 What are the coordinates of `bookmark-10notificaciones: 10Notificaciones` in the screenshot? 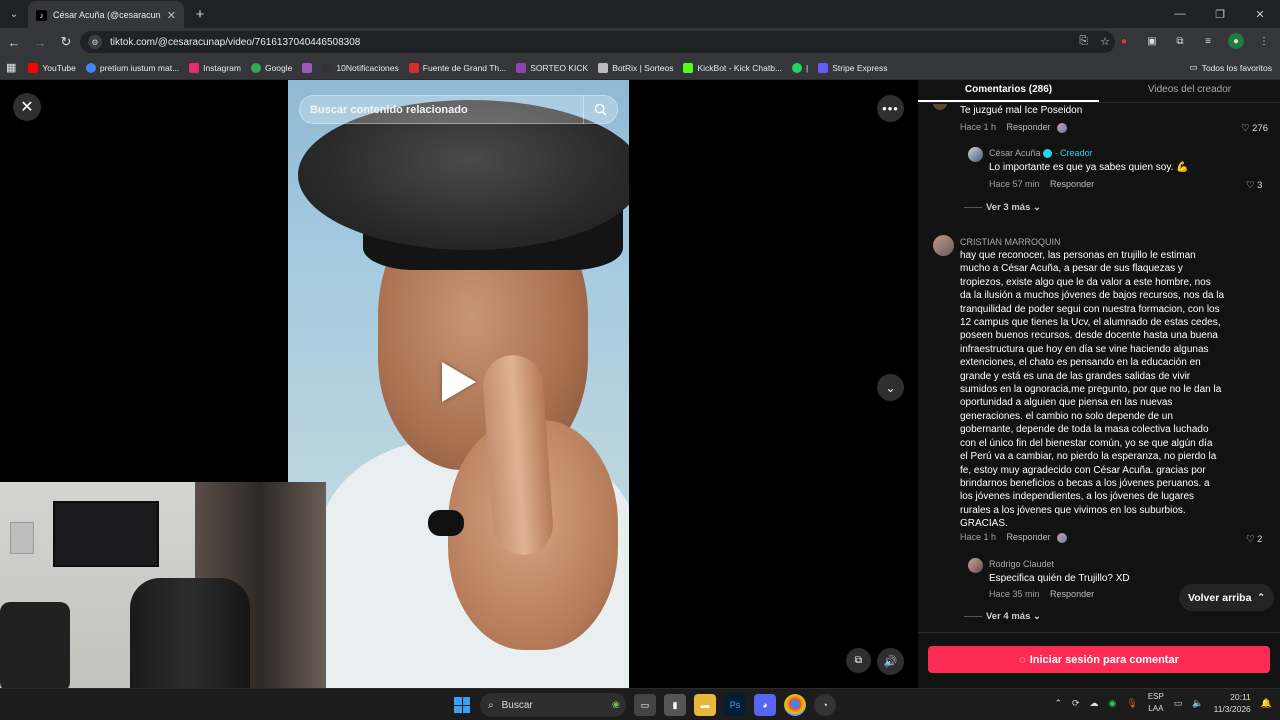 It's located at (360, 67).